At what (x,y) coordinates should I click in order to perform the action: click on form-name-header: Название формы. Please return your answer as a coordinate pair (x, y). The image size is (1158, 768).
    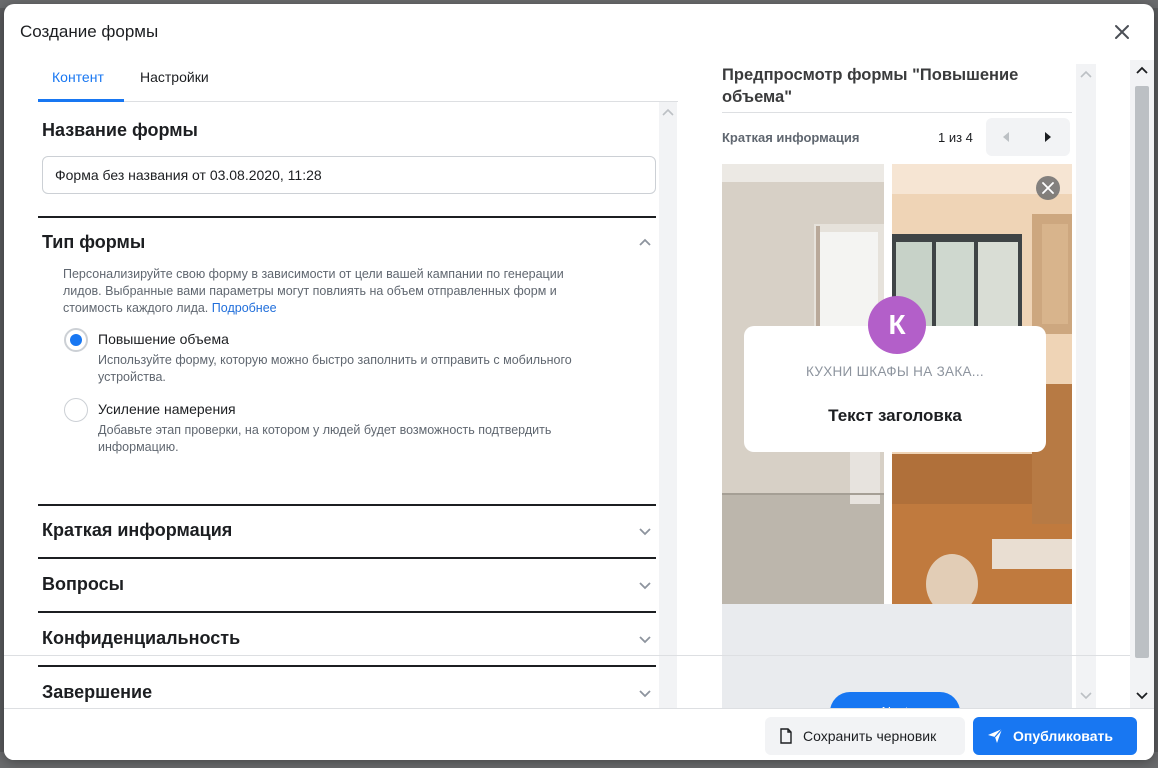
    Looking at the image, I should click on (347, 132).